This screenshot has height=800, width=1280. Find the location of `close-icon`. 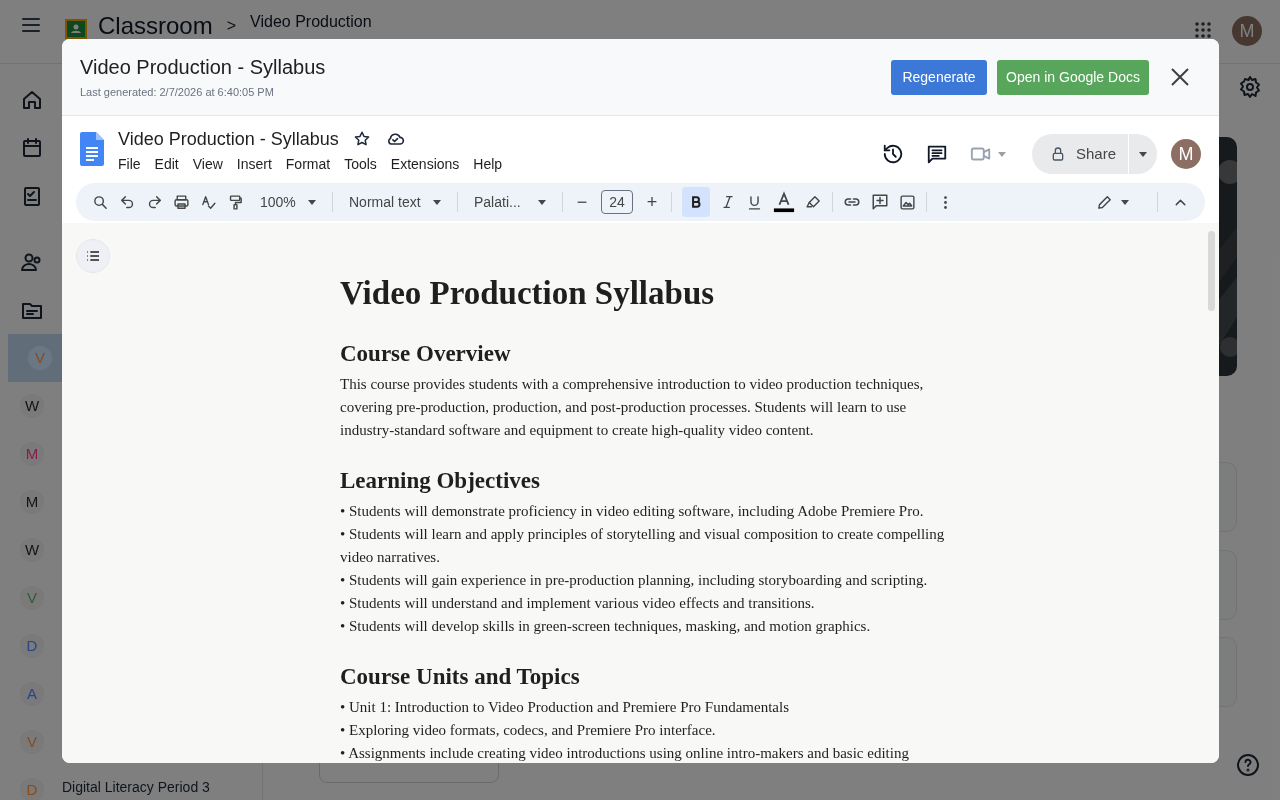

close-icon is located at coordinates (1180, 77).